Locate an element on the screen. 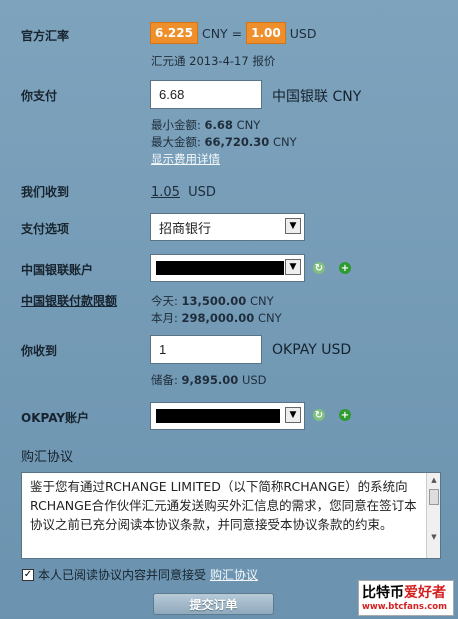 Image resolution: width=458 pixels, height=619 pixels. receive-us-label: 我们收到 is located at coordinates (45, 192).